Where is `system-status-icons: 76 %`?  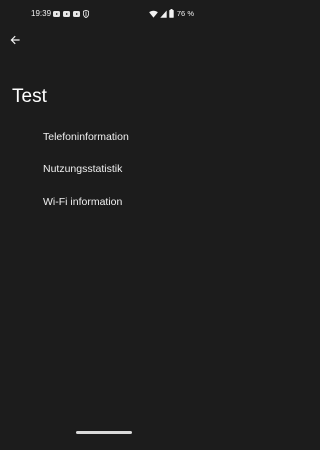
system-status-icons: 76 % is located at coordinates (171, 14).